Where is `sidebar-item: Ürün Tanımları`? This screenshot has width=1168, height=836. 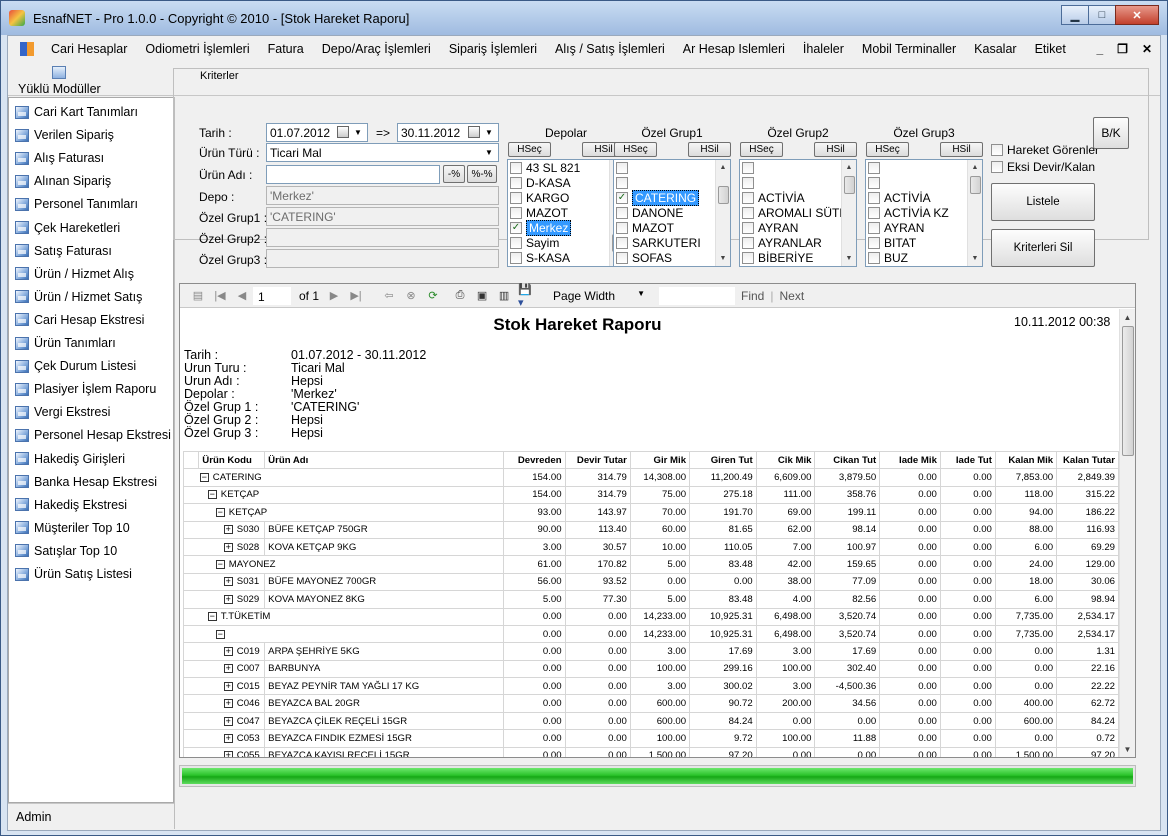
sidebar-item: Ürün Tanımları is located at coordinates (65, 343).